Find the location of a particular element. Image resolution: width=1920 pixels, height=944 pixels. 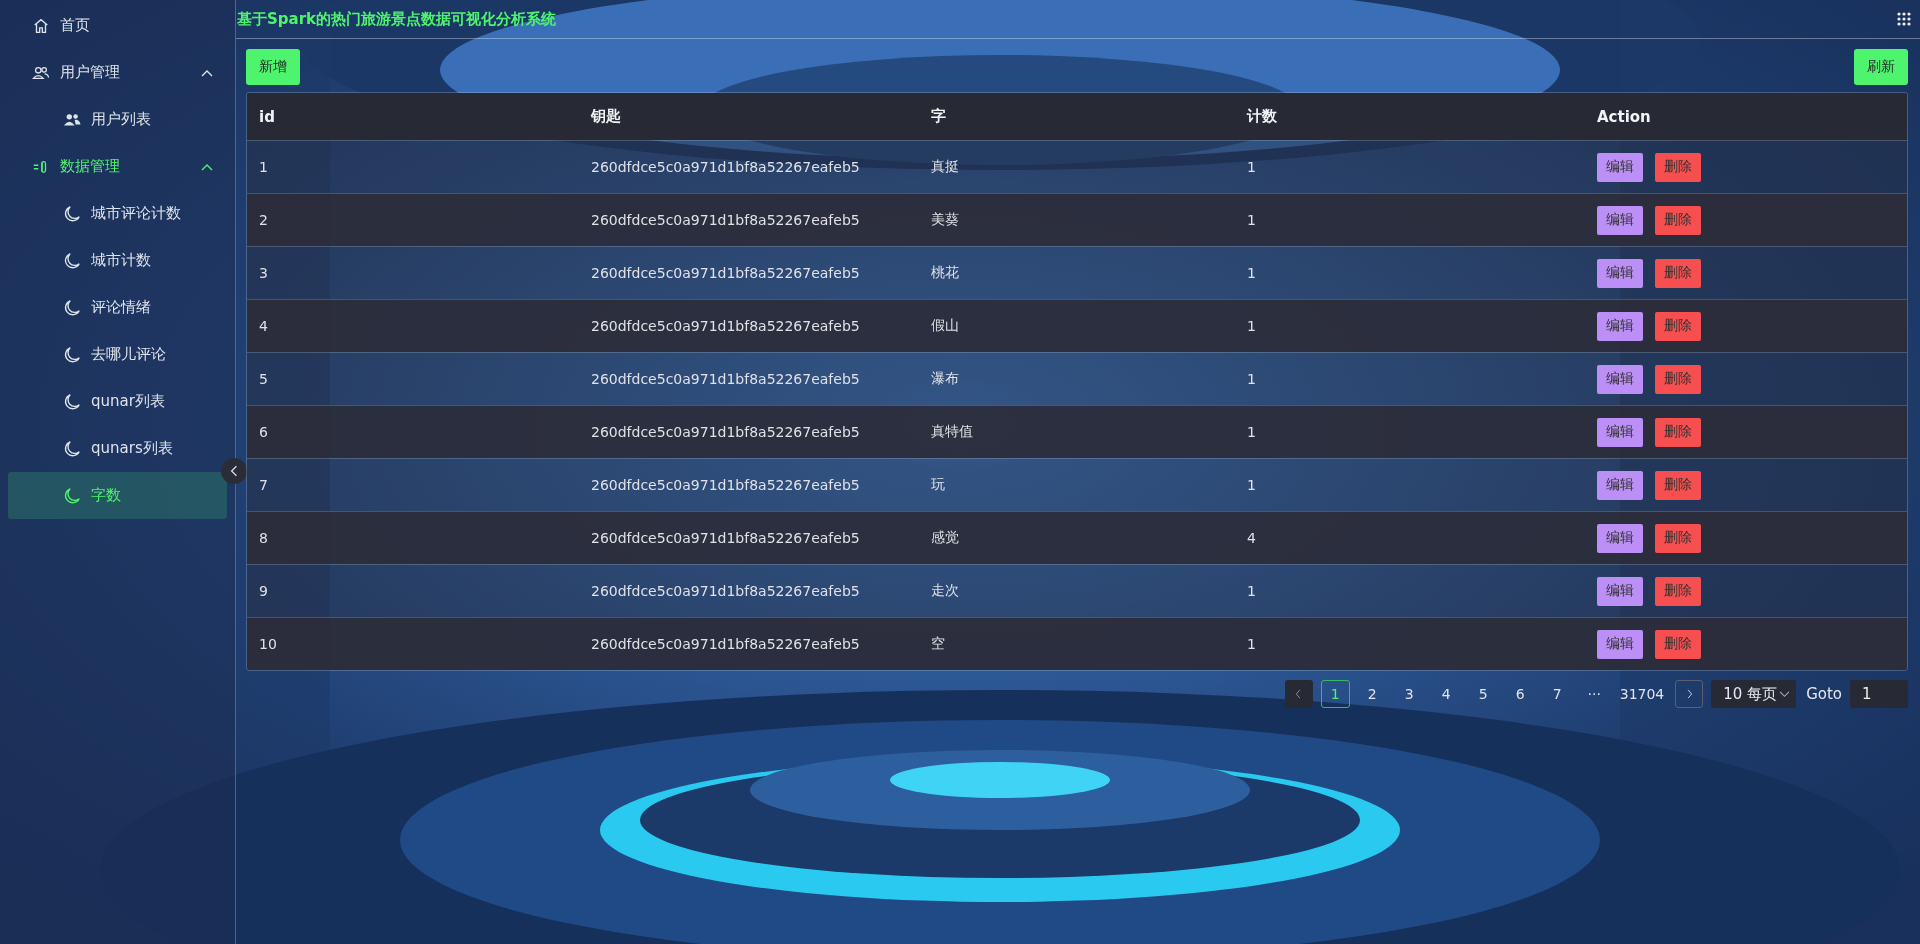

page-button: 5 is located at coordinates (1483, 694).